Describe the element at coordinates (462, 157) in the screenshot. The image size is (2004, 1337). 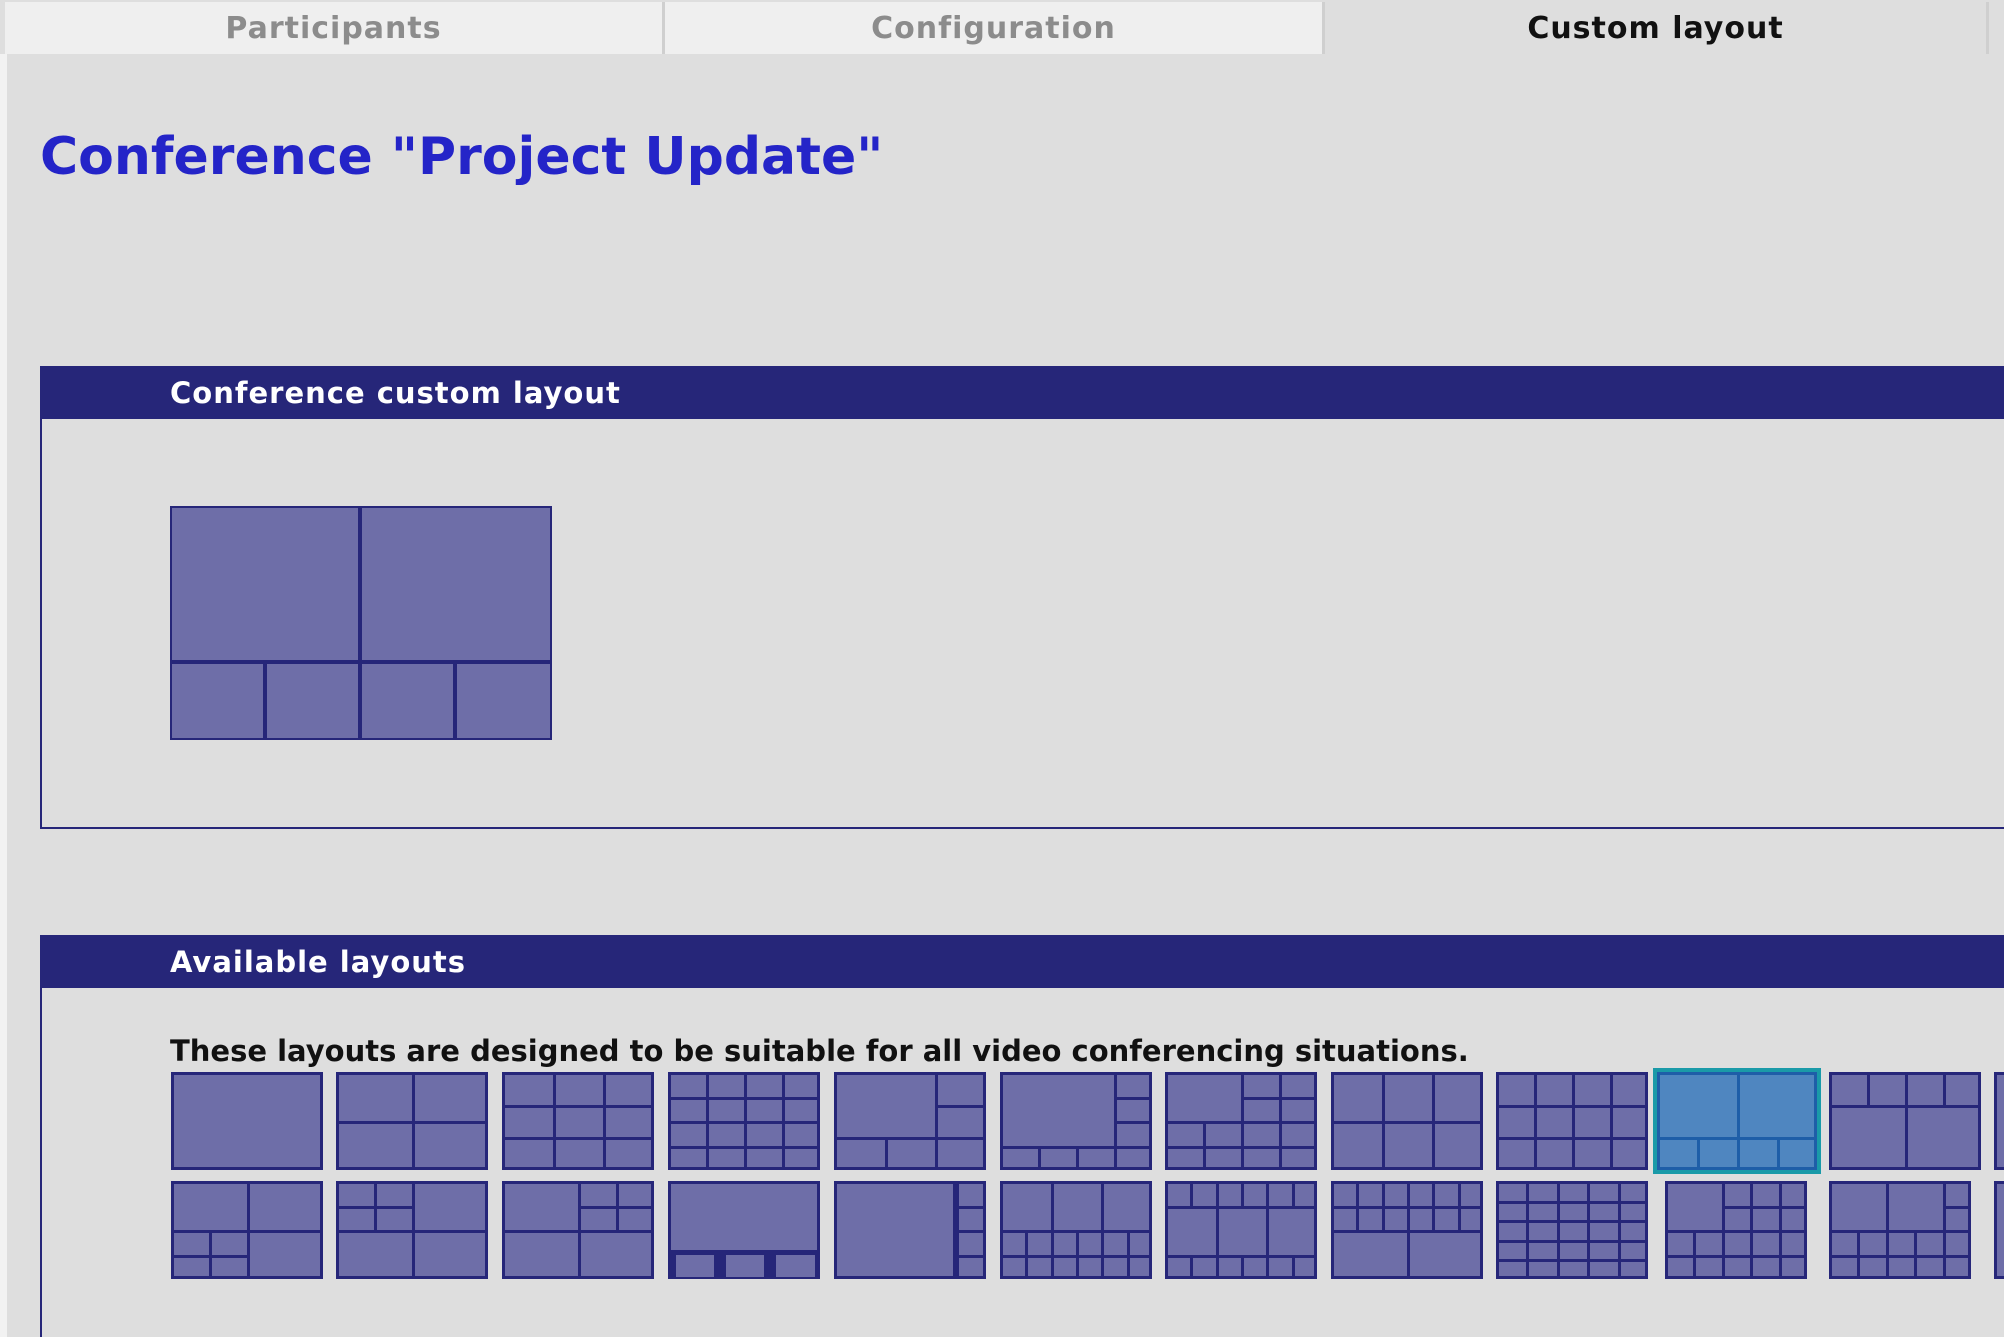
I see `page-title: Conference "Project Update"` at that location.